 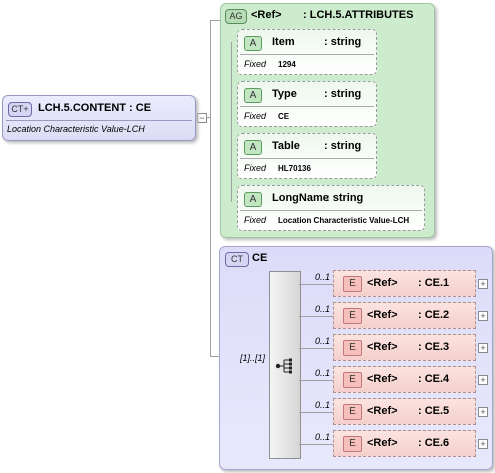 I want to click on fixed-value: CE, so click(x=284, y=116).